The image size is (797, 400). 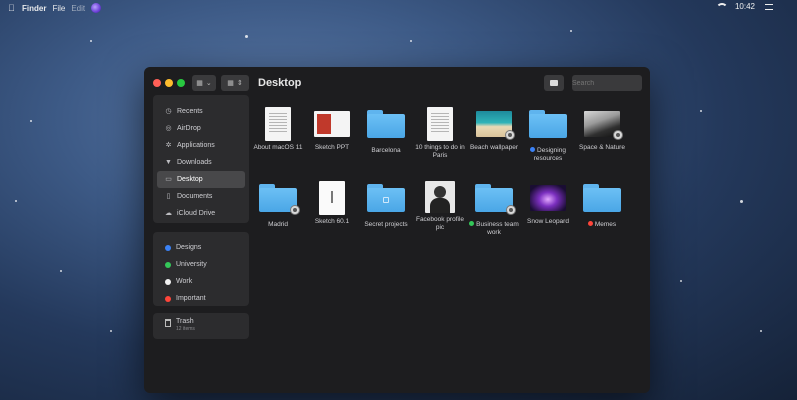 I want to click on file-name: Sketch 60.1, so click(x=332, y=221).